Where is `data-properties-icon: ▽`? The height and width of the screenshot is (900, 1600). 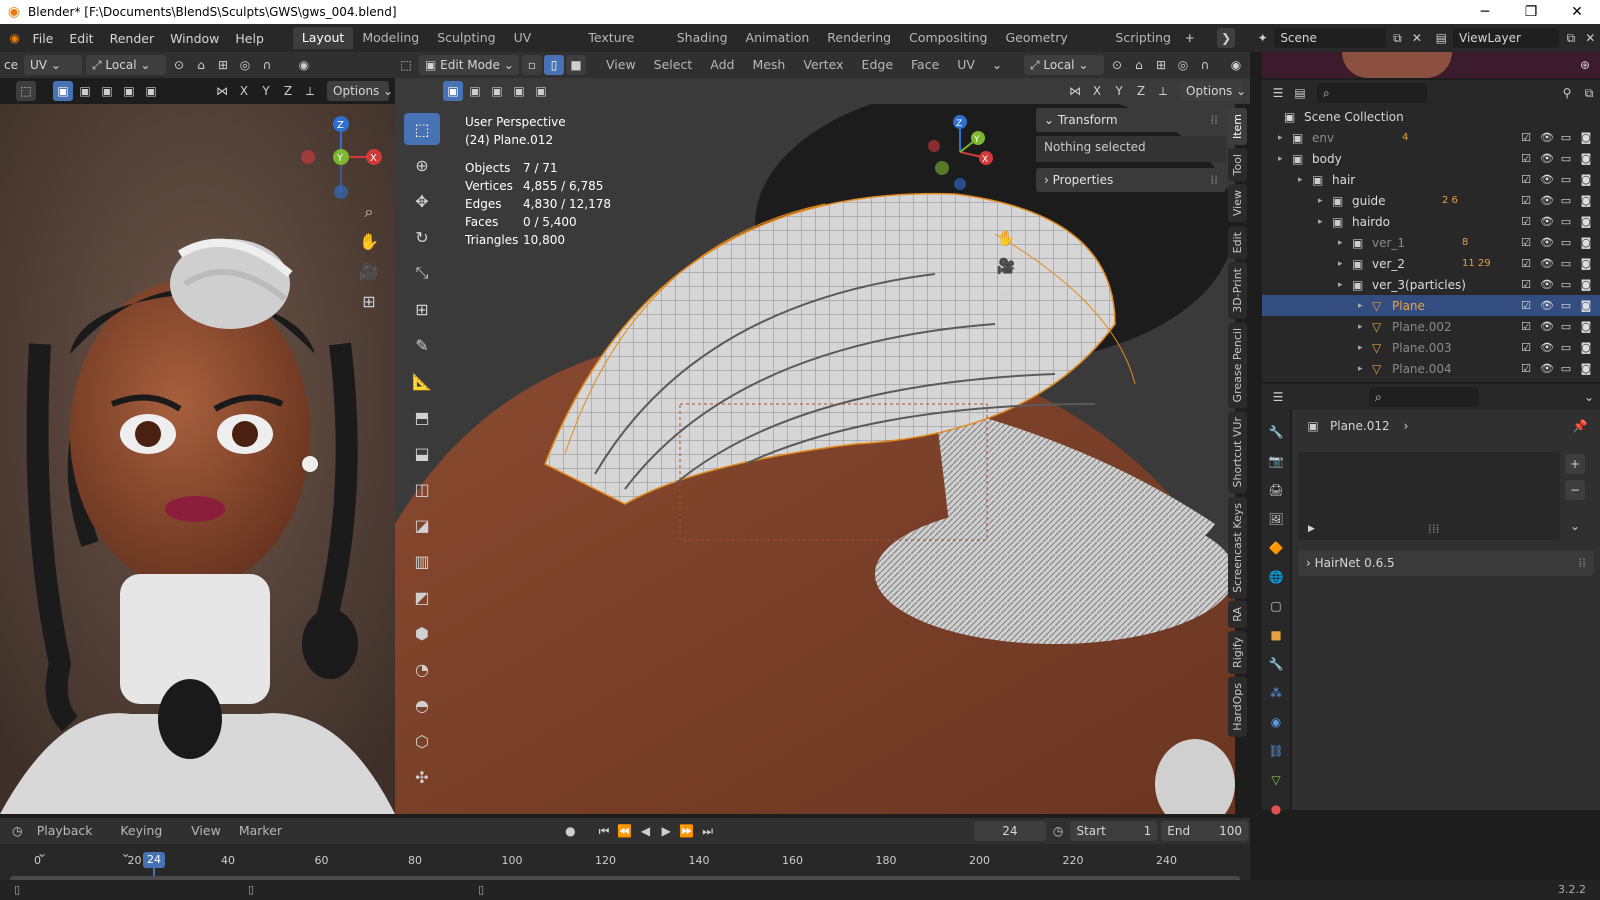
data-properties-icon: ▽ is located at coordinates (1276, 780).